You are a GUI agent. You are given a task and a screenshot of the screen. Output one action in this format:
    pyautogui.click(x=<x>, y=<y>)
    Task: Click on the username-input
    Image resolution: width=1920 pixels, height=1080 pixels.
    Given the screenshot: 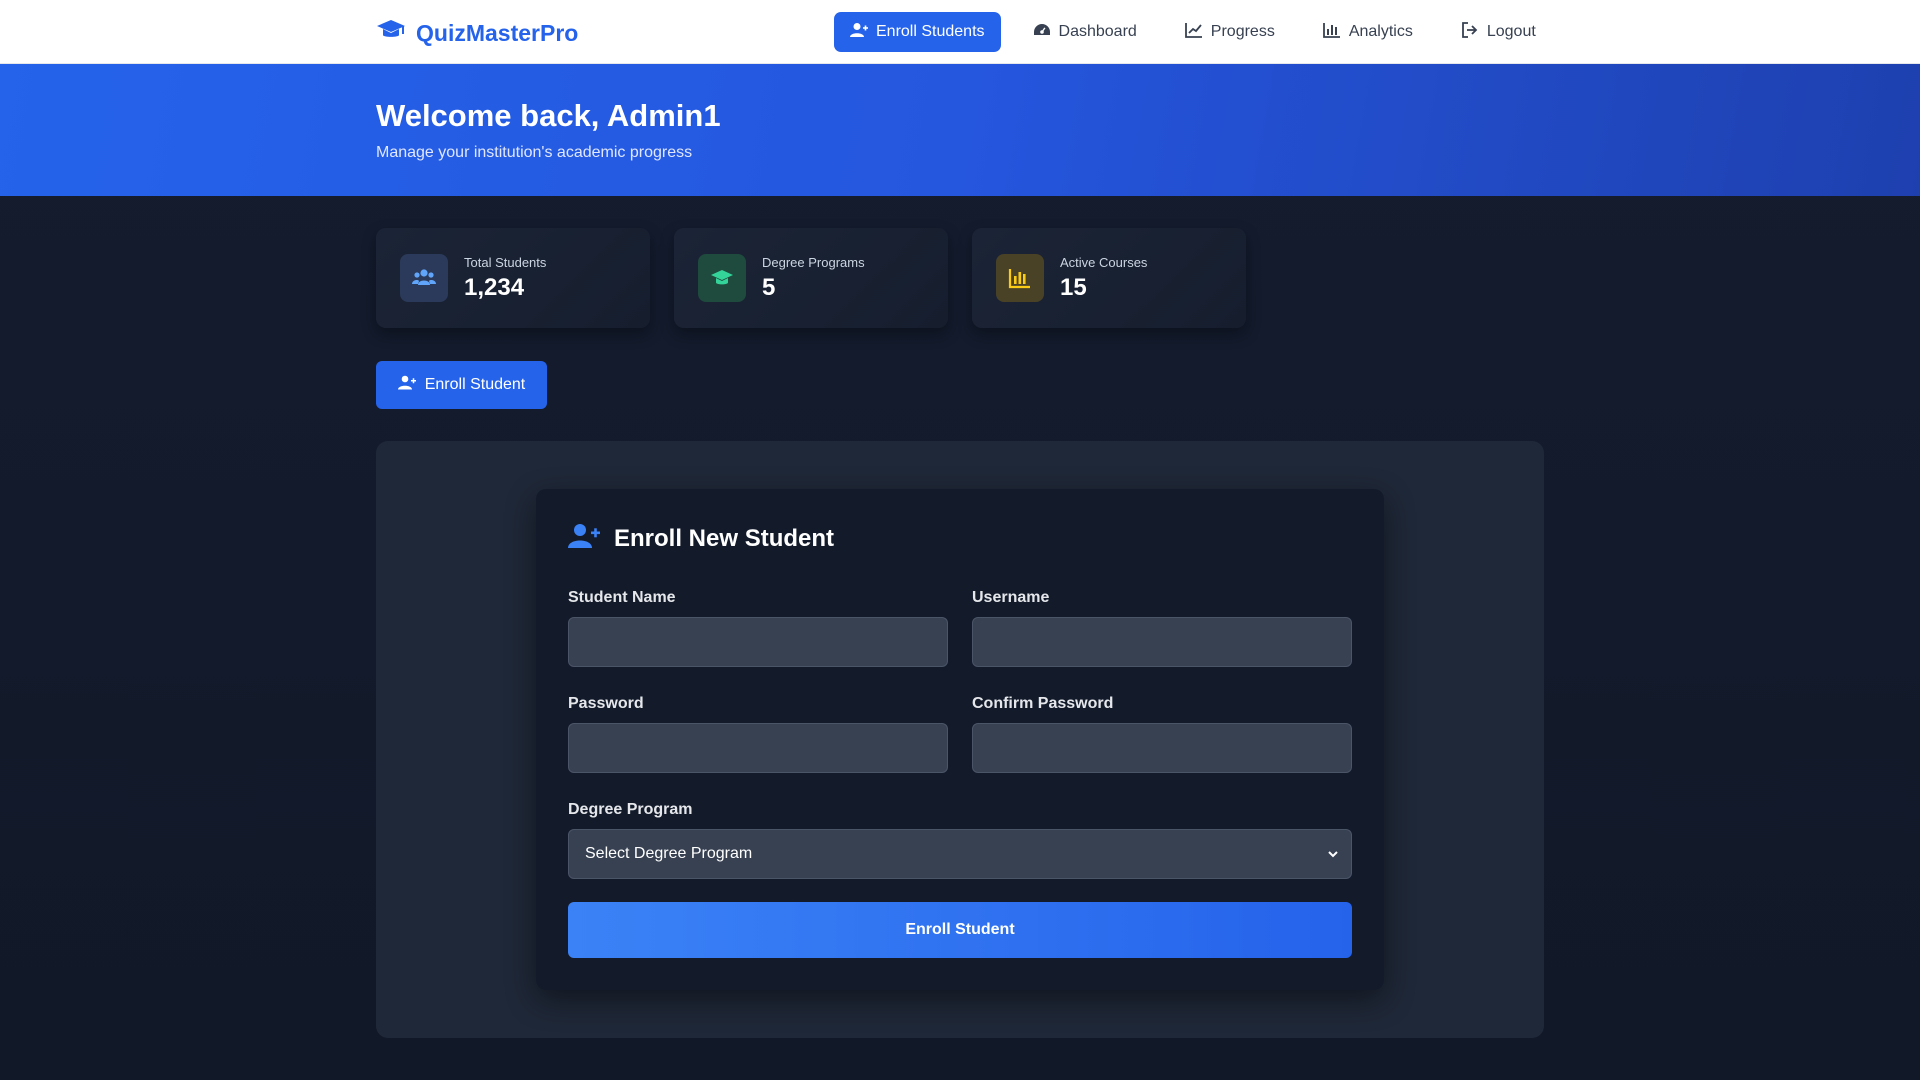 What is the action you would take?
    pyautogui.click(x=1162, y=642)
    